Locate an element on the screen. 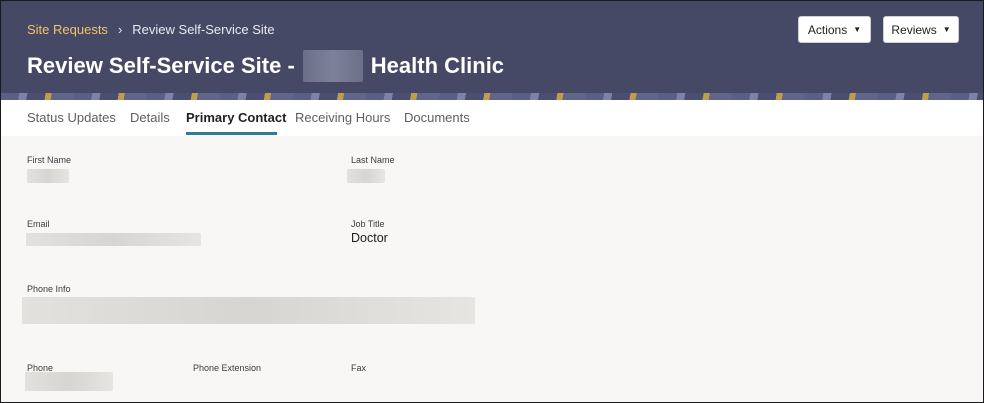 The width and height of the screenshot is (984, 403). actions-button-label: Actions is located at coordinates (827, 29).